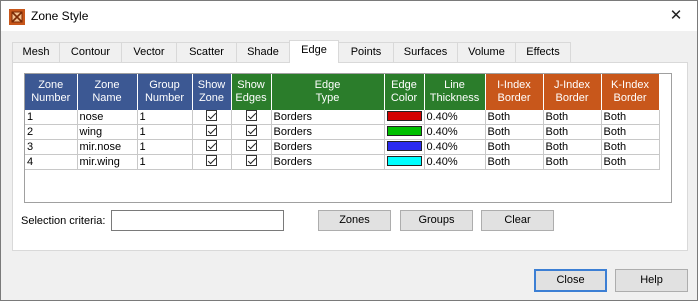 This screenshot has height=301, width=698. What do you see at coordinates (51, 92) in the screenshot?
I see `header-zone-number: Zone Number` at bounding box center [51, 92].